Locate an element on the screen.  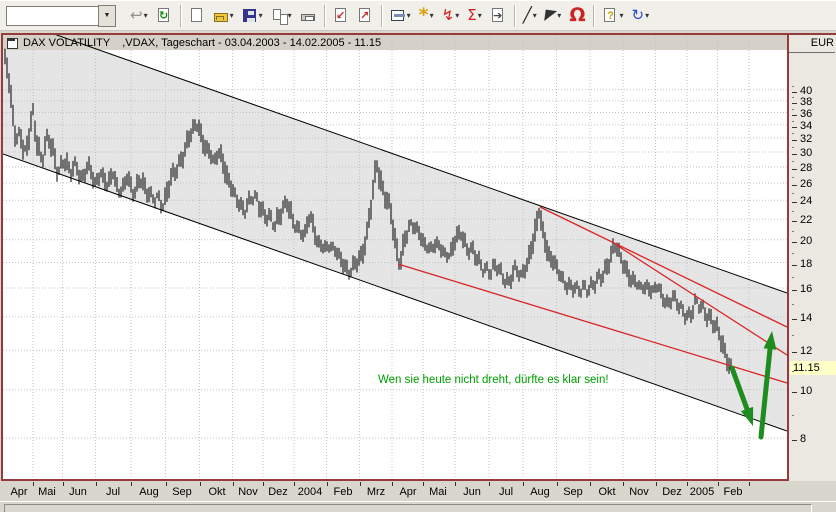
window-icon is located at coordinates (398, 16).